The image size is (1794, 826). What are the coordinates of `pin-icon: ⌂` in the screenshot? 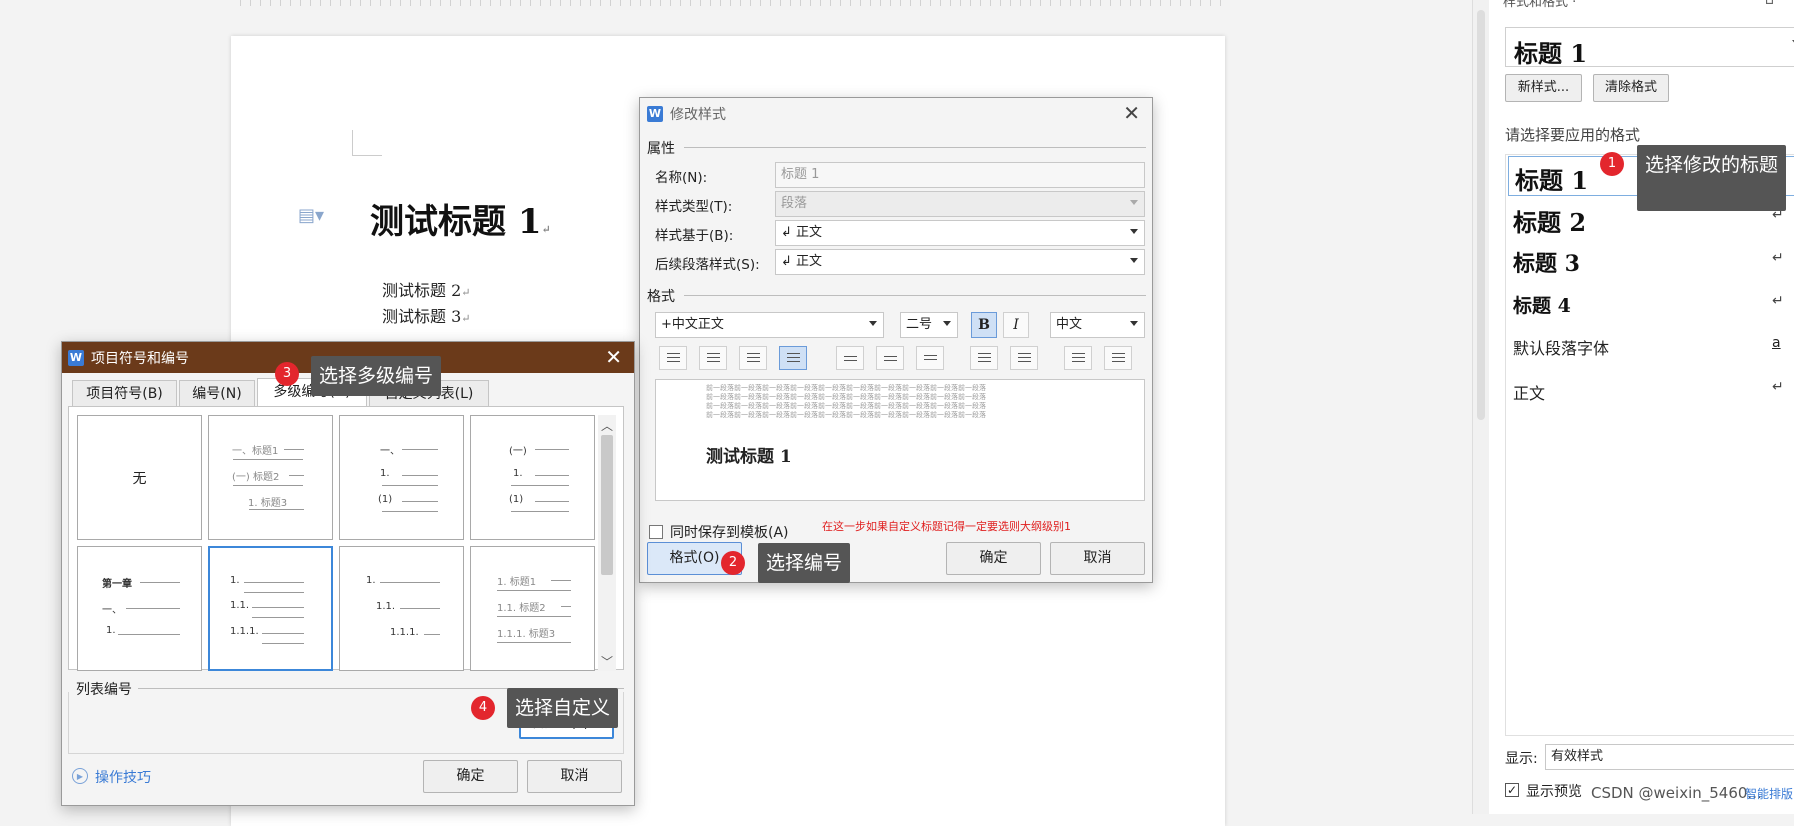 It's located at (1769, 4).